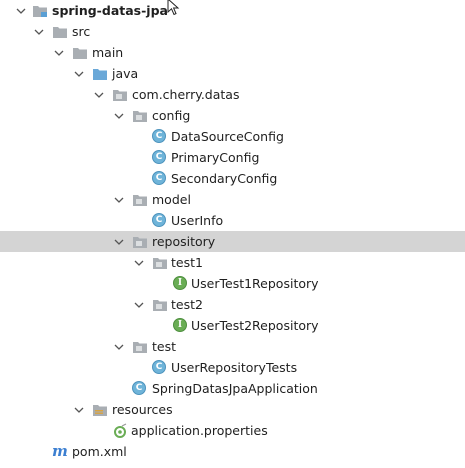  I want to click on tree-node-main: main, so click(232, 52).